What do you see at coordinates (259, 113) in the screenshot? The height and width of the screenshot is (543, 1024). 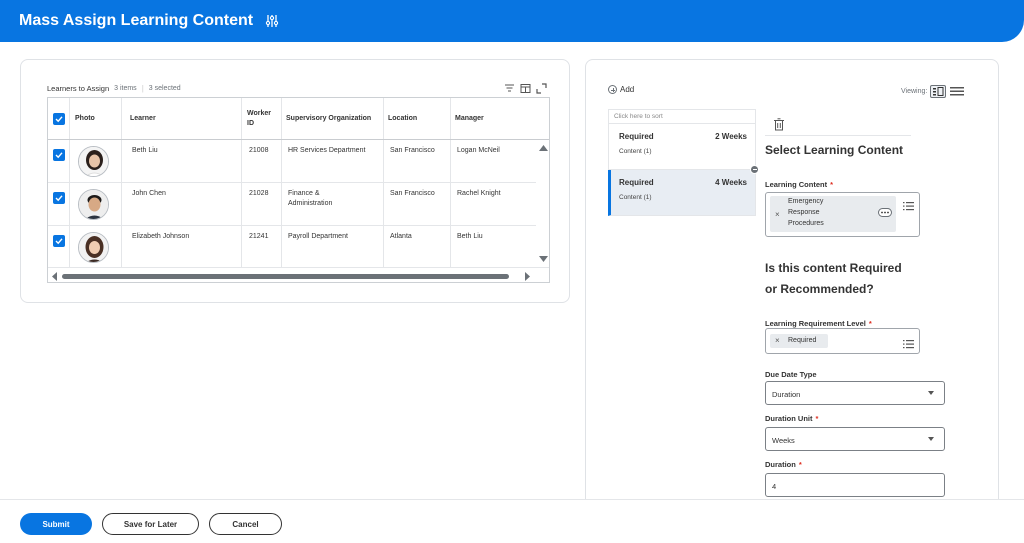 I see `column-header-worker-id-line1: Worker` at bounding box center [259, 113].